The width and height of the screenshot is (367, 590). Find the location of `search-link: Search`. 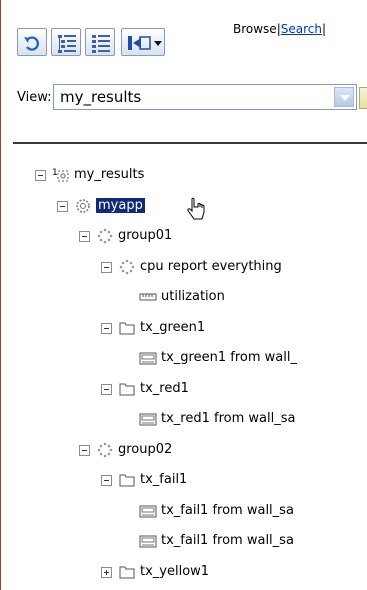

search-link: Search is located at coordinates (301, 29).